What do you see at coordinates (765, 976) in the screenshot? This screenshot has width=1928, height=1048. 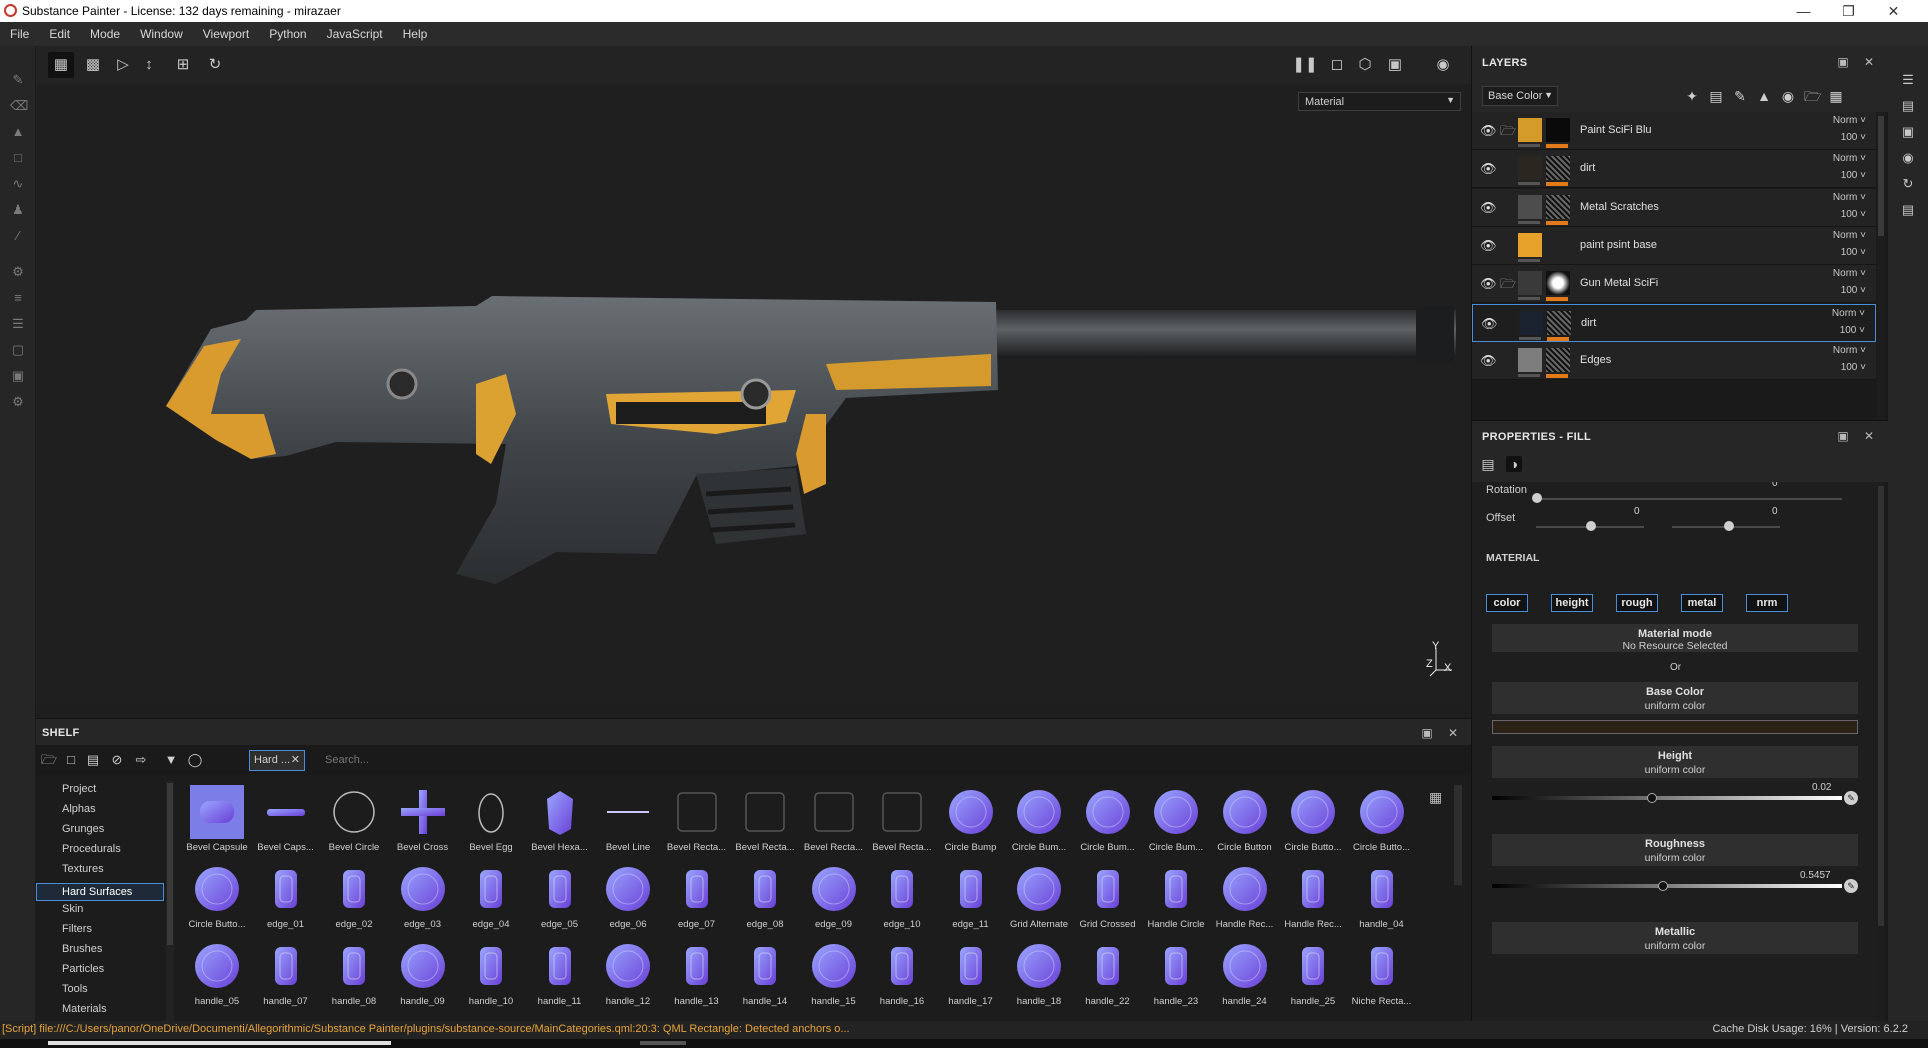 I see `shelf-item: handle_14` at bounding box center [765, 976].